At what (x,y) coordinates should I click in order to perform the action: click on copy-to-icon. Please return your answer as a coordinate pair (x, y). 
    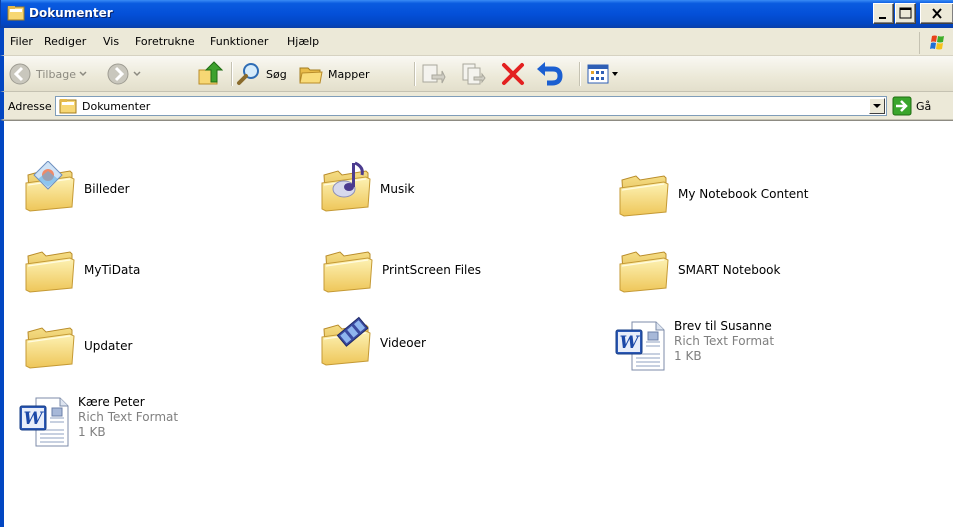
    Looking at the image, I should click on (474, 74).